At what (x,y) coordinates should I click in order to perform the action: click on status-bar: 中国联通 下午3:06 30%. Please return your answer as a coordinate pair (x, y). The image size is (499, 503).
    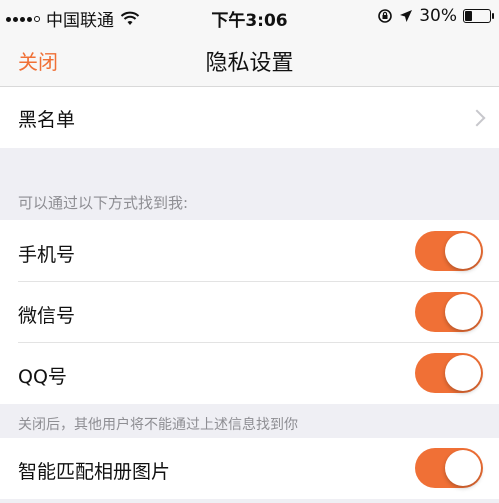
    Looking at the image, I should click on (249, 17).